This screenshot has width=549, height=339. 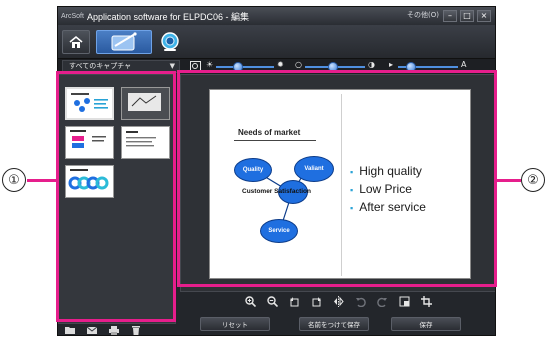 I want to click on mail-icon, so click(x=92, y=330).